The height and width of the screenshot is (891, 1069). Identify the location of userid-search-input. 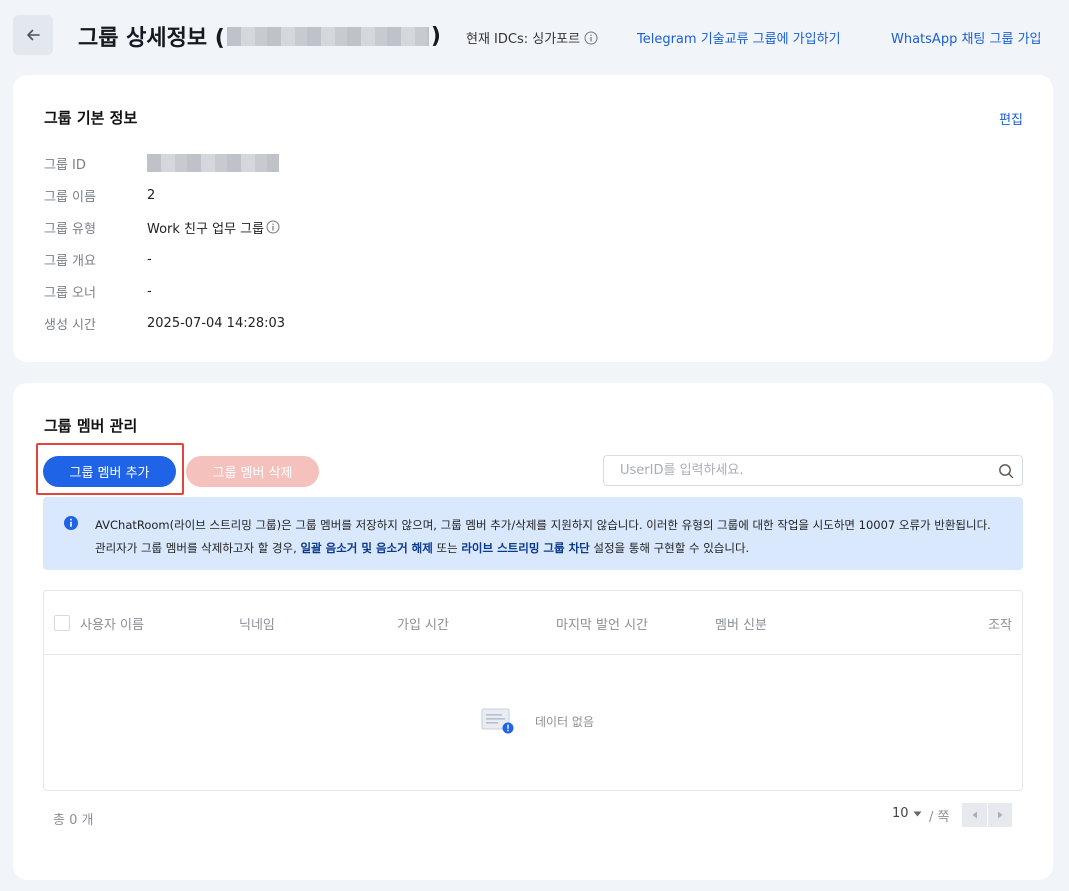
(809, 470).